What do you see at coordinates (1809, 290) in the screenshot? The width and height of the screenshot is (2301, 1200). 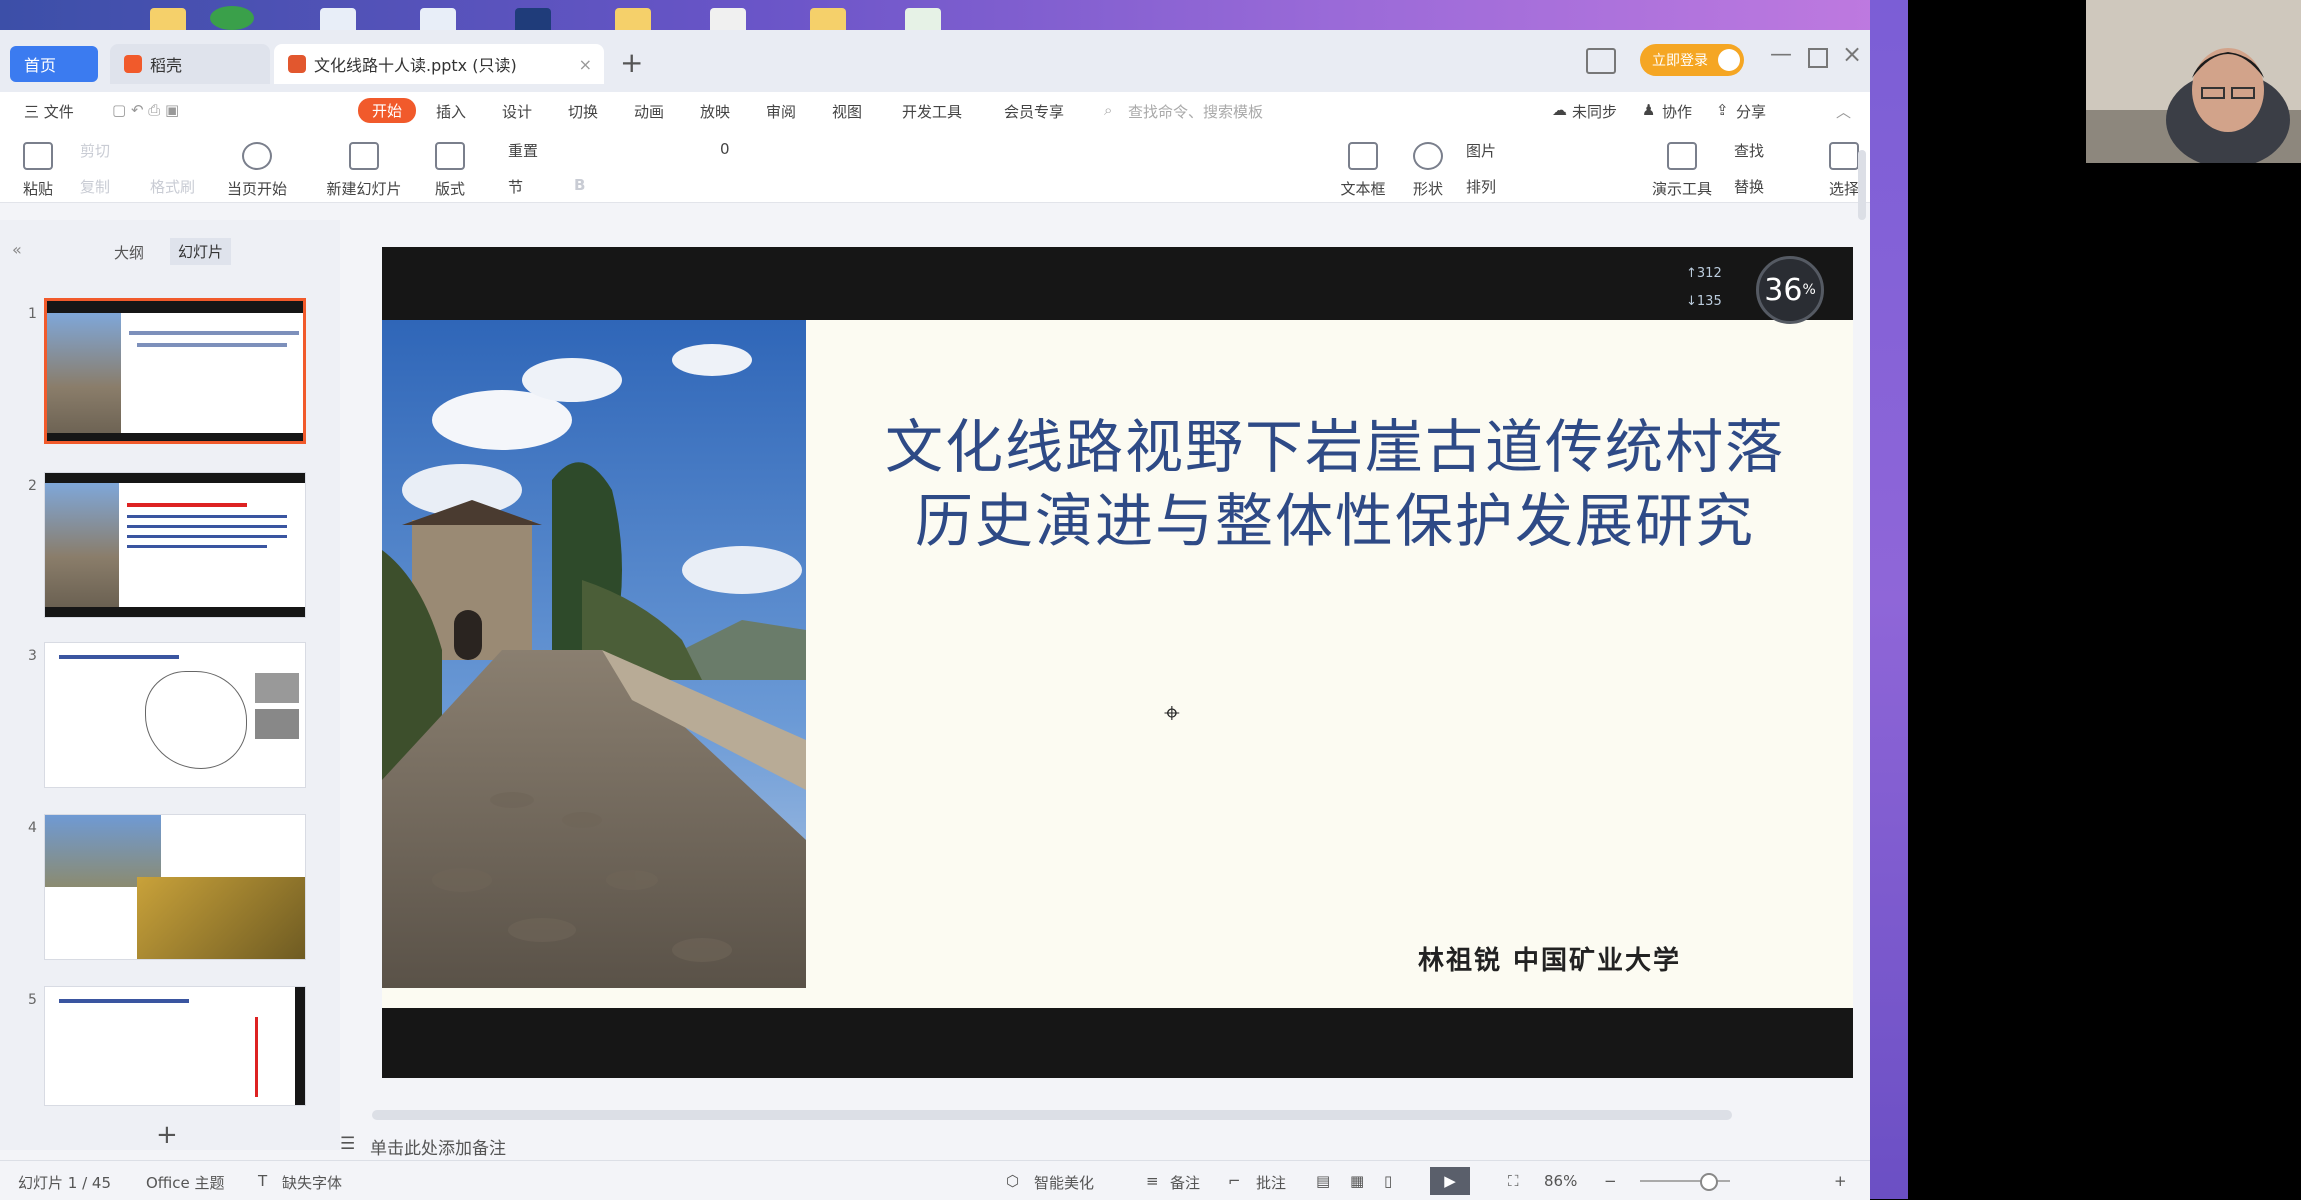 I see `percent-sign: %` at bounding box center [1809, 290].